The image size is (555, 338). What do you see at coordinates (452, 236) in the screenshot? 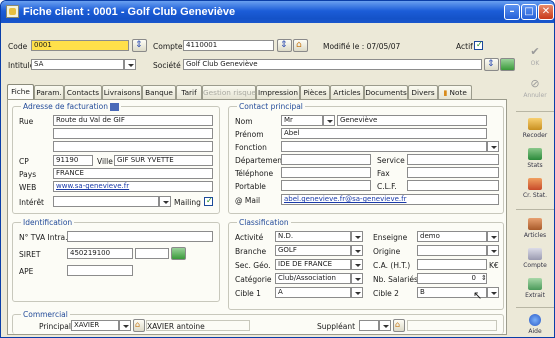
I see `enseigne-select: demo` at bounding box center [452, 236].